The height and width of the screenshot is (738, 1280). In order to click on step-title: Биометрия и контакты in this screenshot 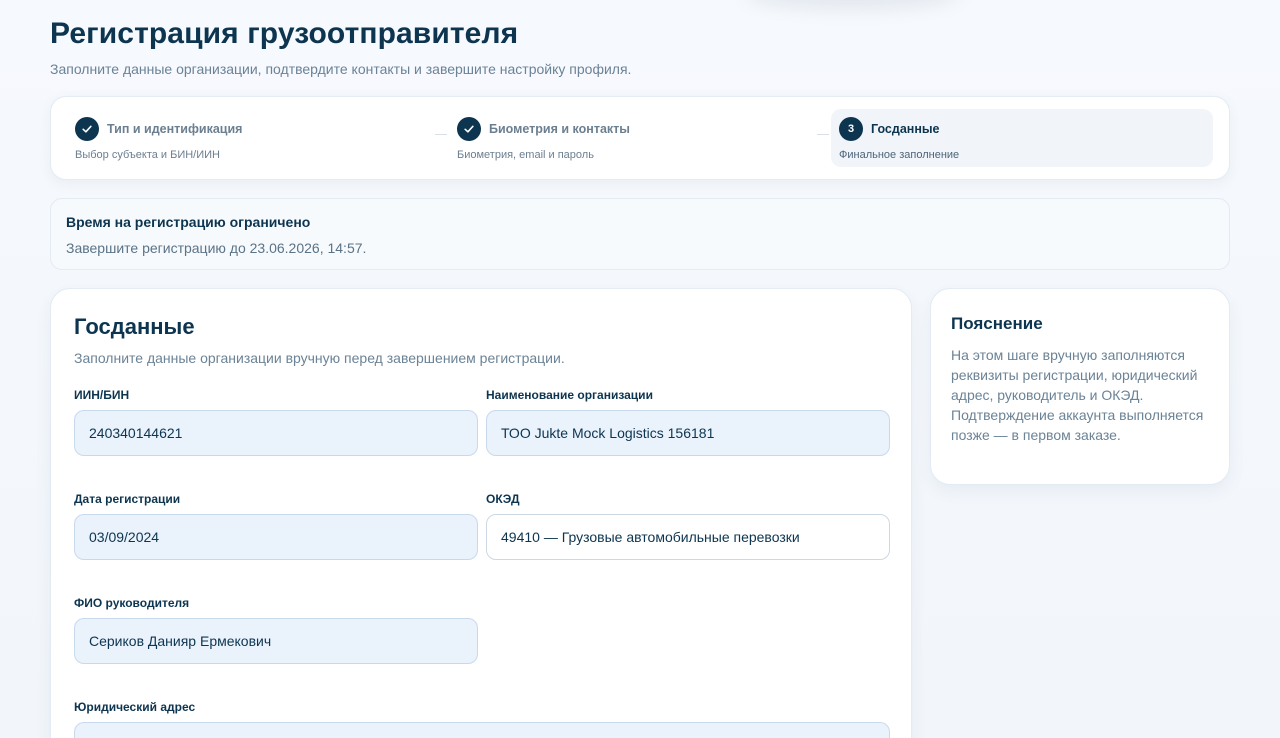, I will do `click(559, 129)`.